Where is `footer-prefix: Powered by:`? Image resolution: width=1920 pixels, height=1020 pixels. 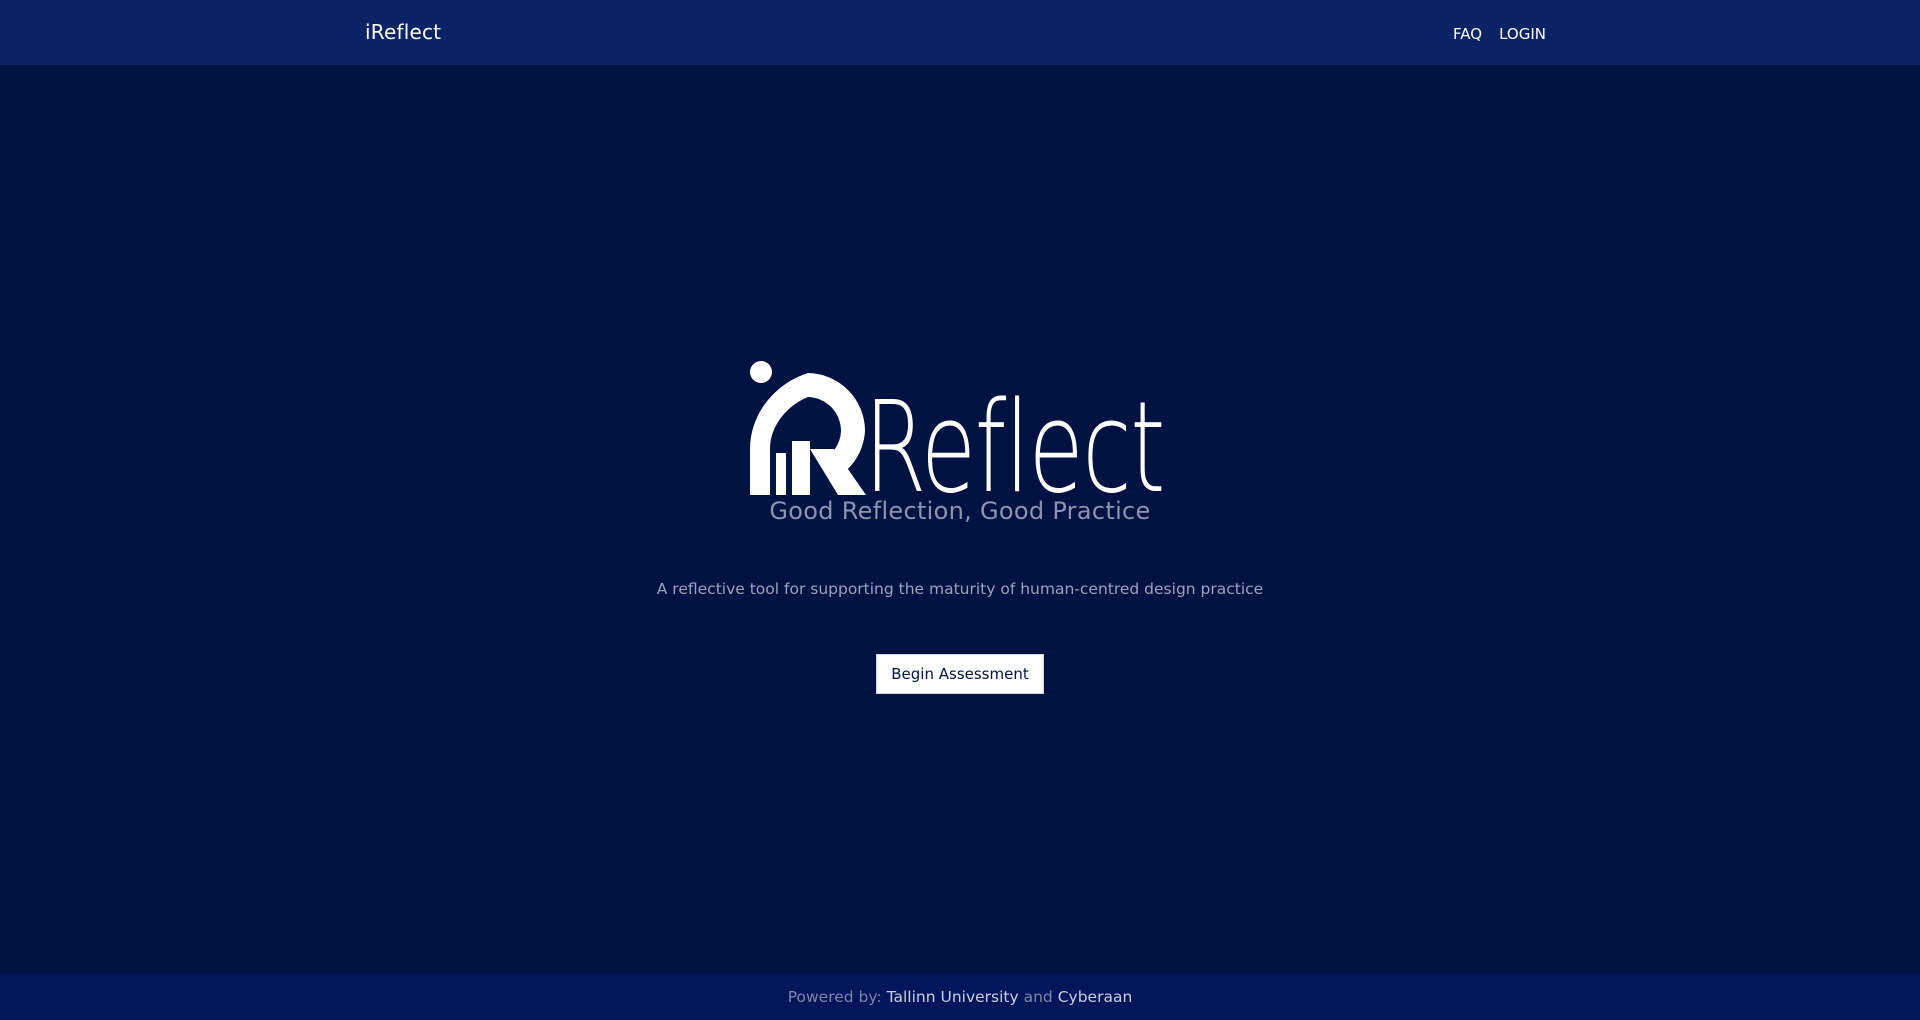 footer-prefix: Powered by: is located at coordinates (834, 997).